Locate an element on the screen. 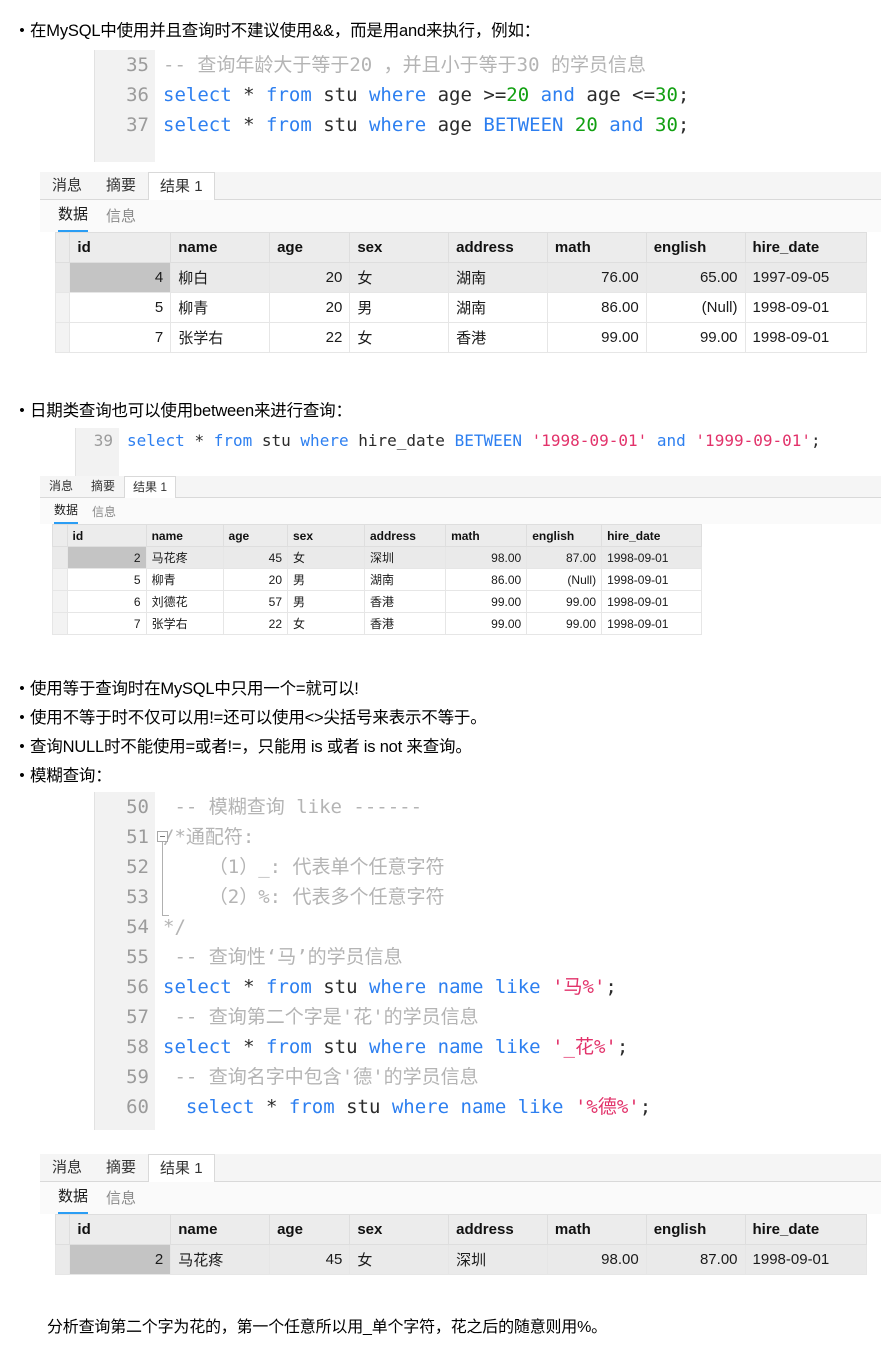 The width and height of the screenshot is (881, 1351). cell-age: 45 is located at coordinates (310, 1259).